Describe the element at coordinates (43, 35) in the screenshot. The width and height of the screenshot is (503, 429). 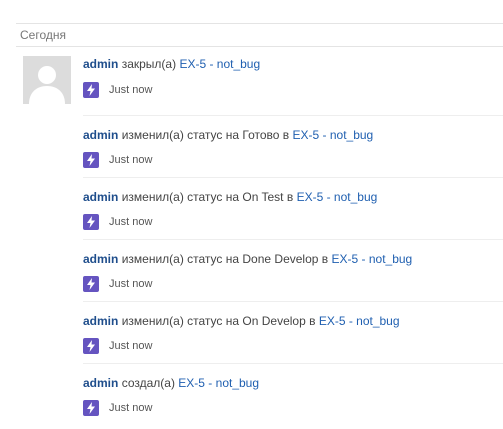
I see `date-group-heading: Сегодня` at that location.